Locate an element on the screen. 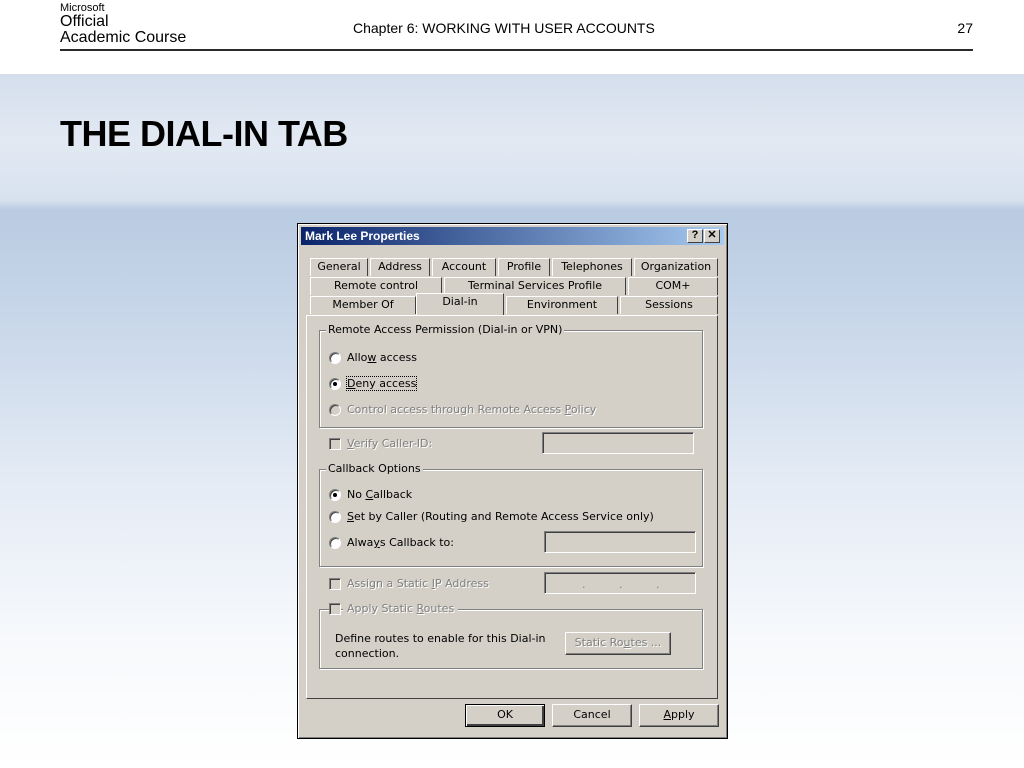 The image size is (1024, 768). help-icon: ? is located at coordinates (695, 235).